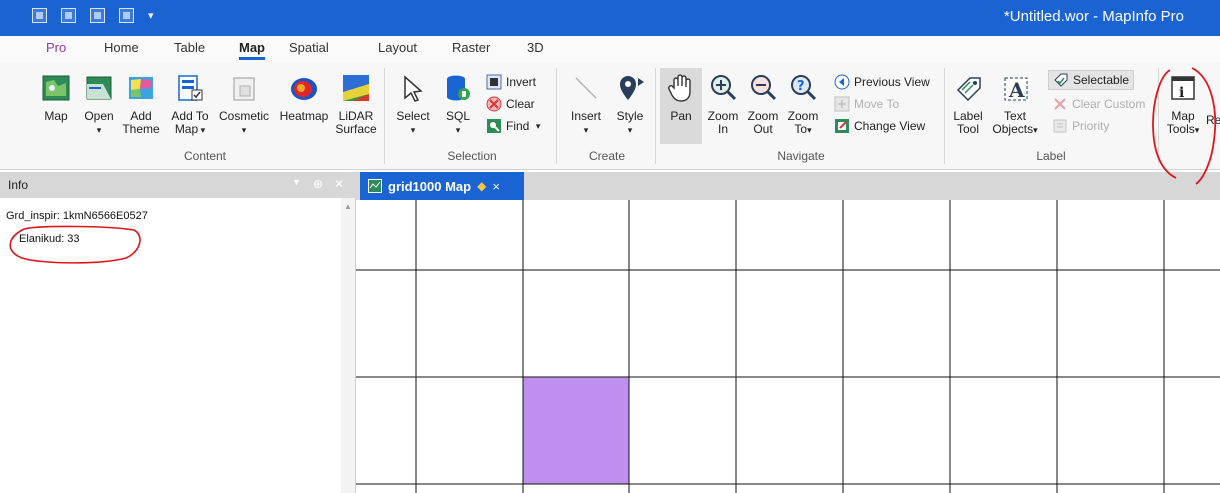  I want to click on modified-diamond-icon: ◆, so click(482, 186).